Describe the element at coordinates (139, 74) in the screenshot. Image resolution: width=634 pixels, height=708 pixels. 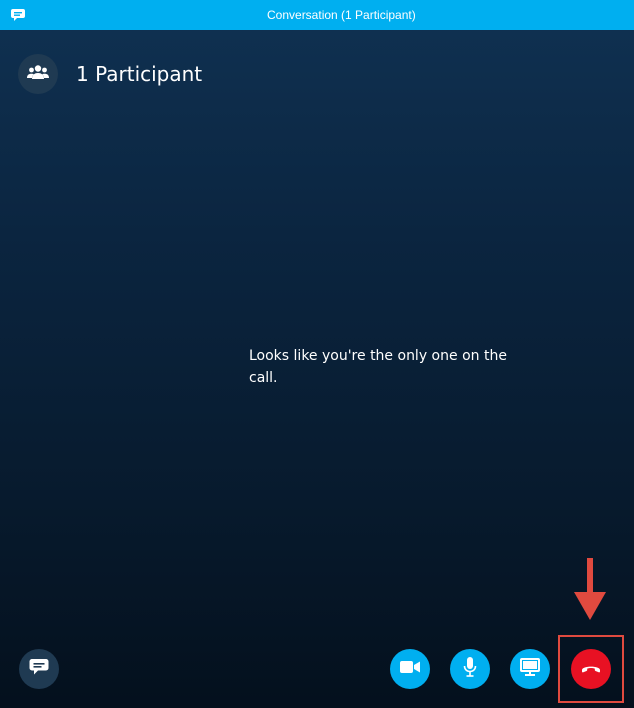
I see `participants-label: 1 Participant` at that location.